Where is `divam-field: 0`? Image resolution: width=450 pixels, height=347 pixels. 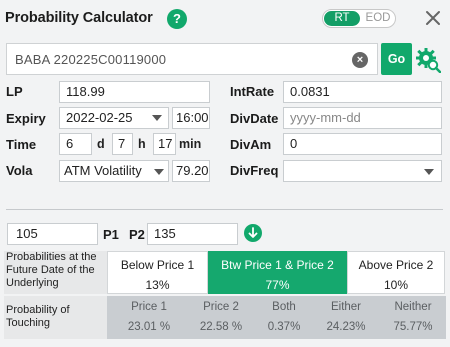 divam-field: 0 is located at coordinates (362, 144).